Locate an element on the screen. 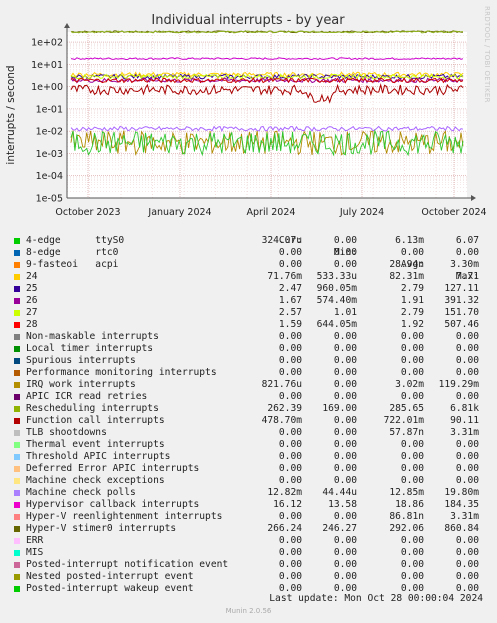 This screenshot has height=623, width=497. legend-label: Deferred Error APIC interrupts is located at coordinates (113, 468).